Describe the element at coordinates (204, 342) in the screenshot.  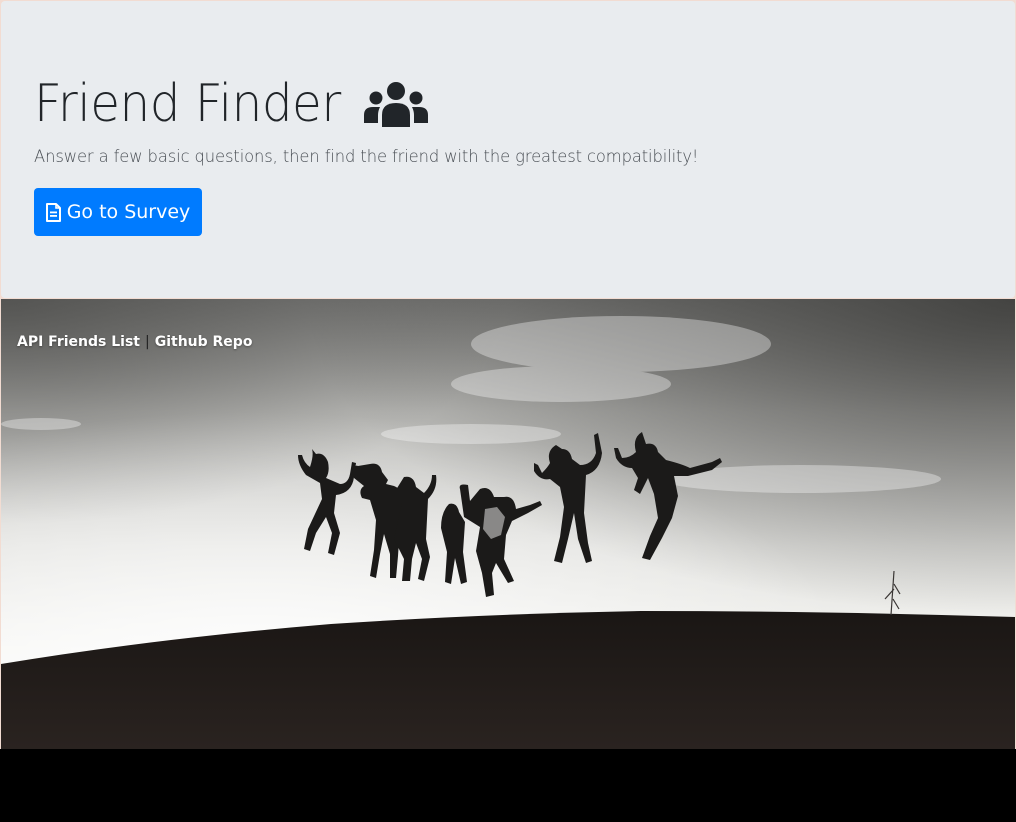
I see `github-repo-link: Github Repo` at that location.